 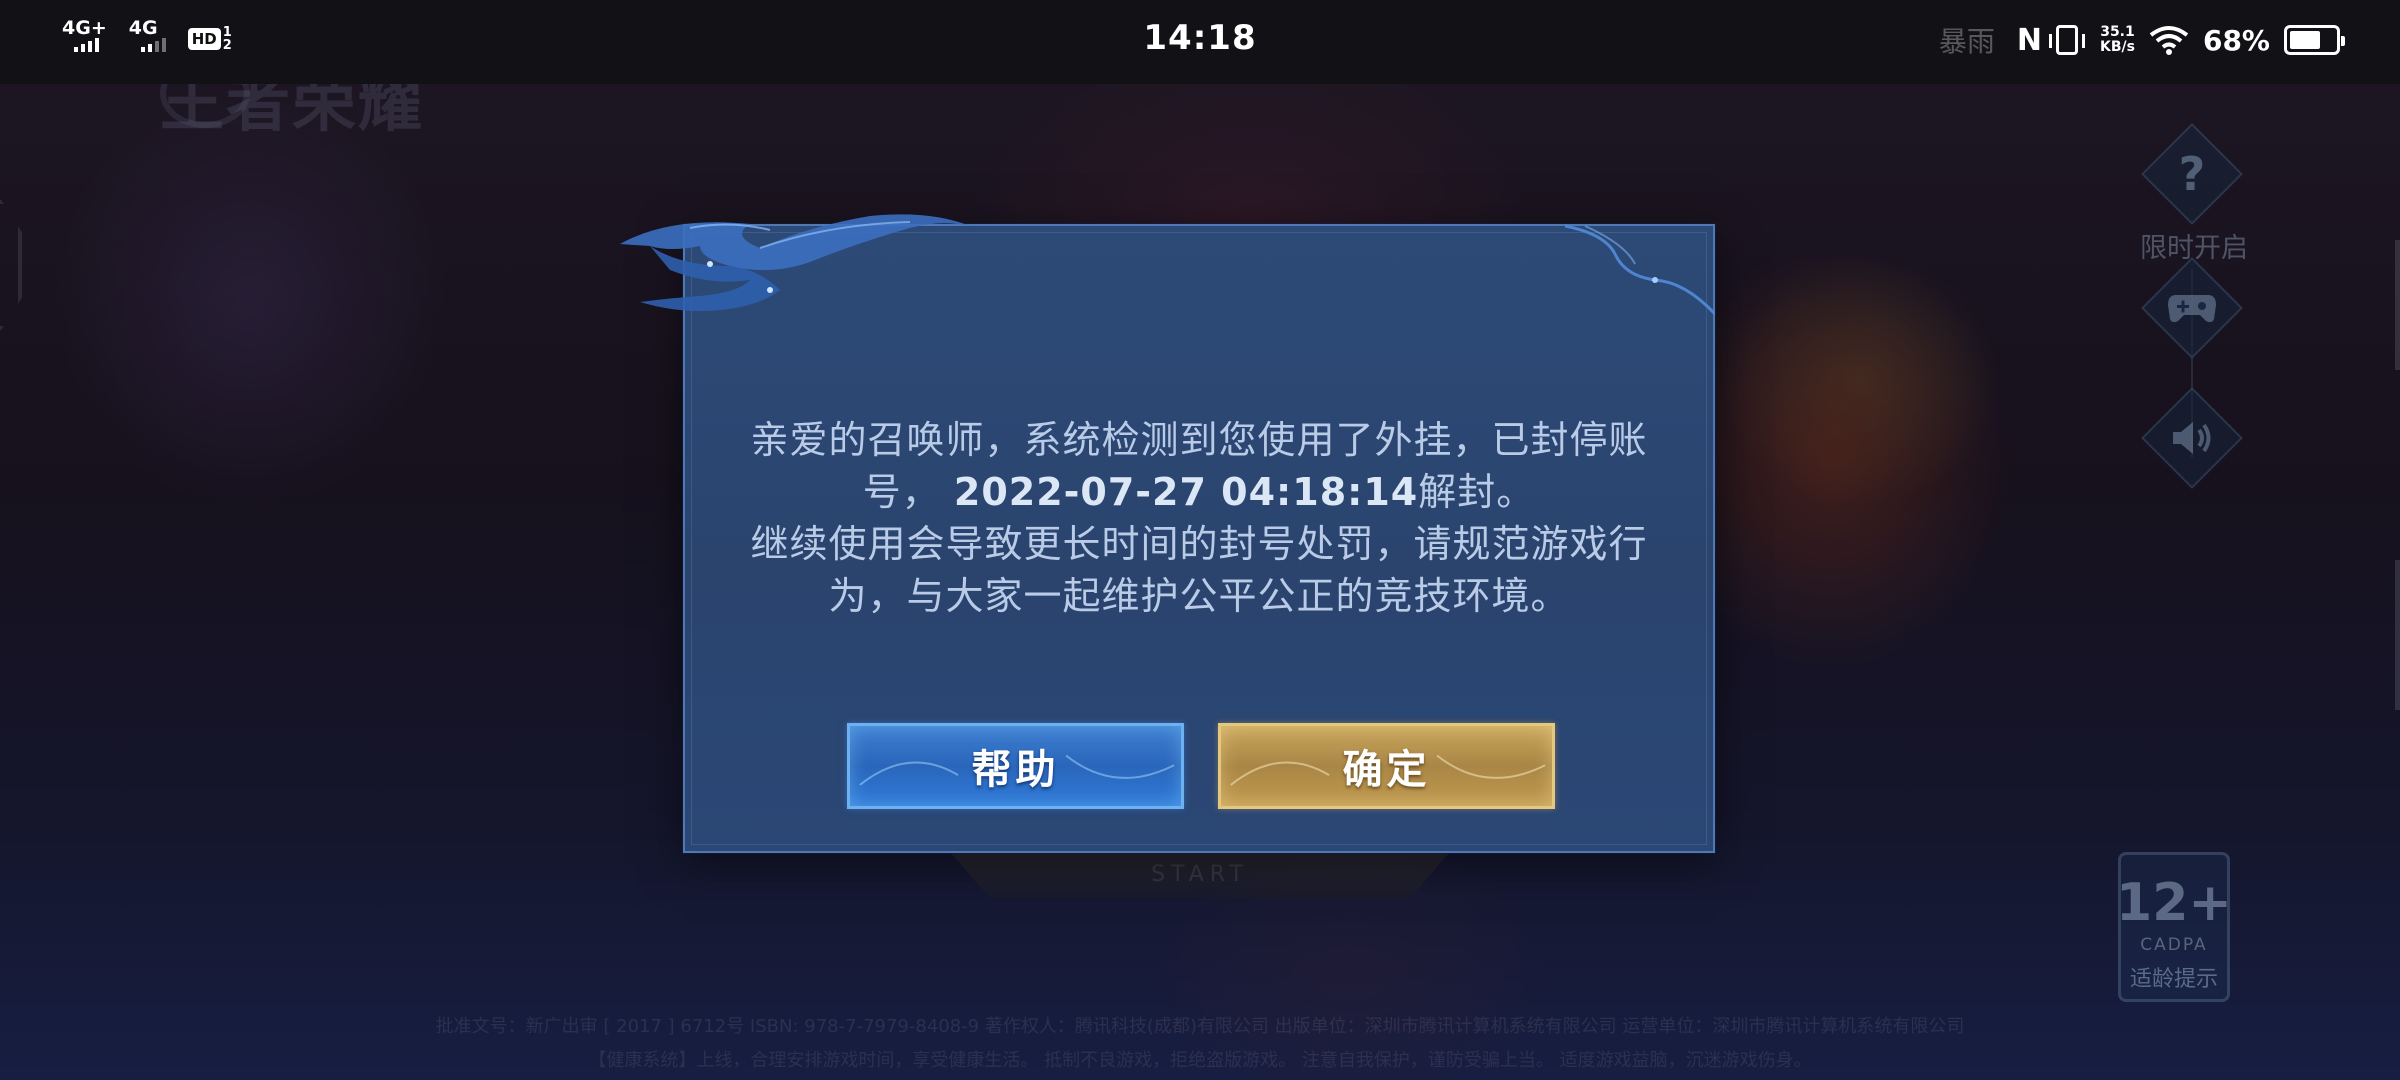 I want to click on nfc-icon: N, so click(x=2029, y=40).